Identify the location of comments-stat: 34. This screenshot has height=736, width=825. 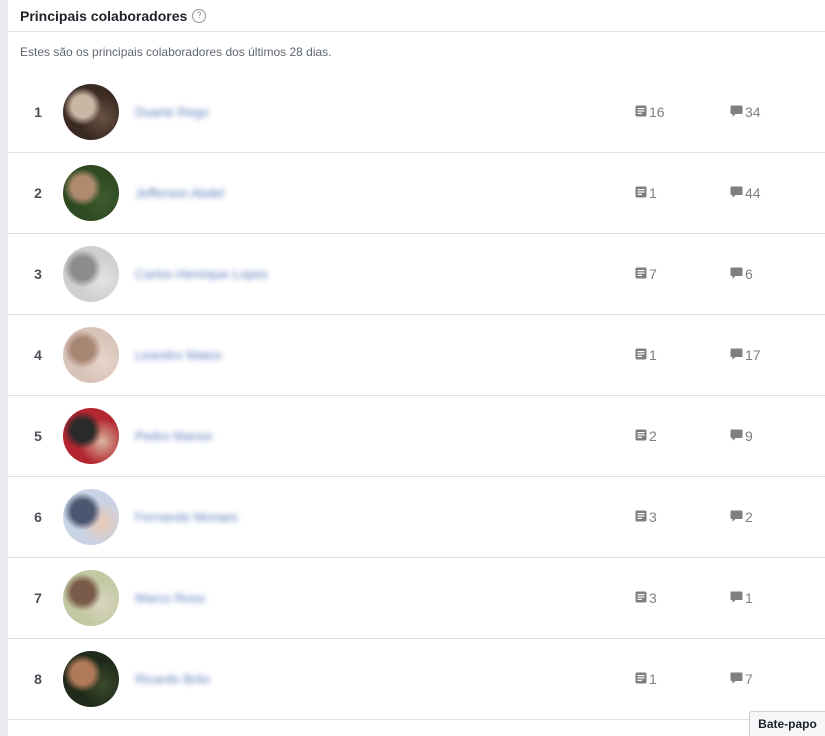
(745, 112).